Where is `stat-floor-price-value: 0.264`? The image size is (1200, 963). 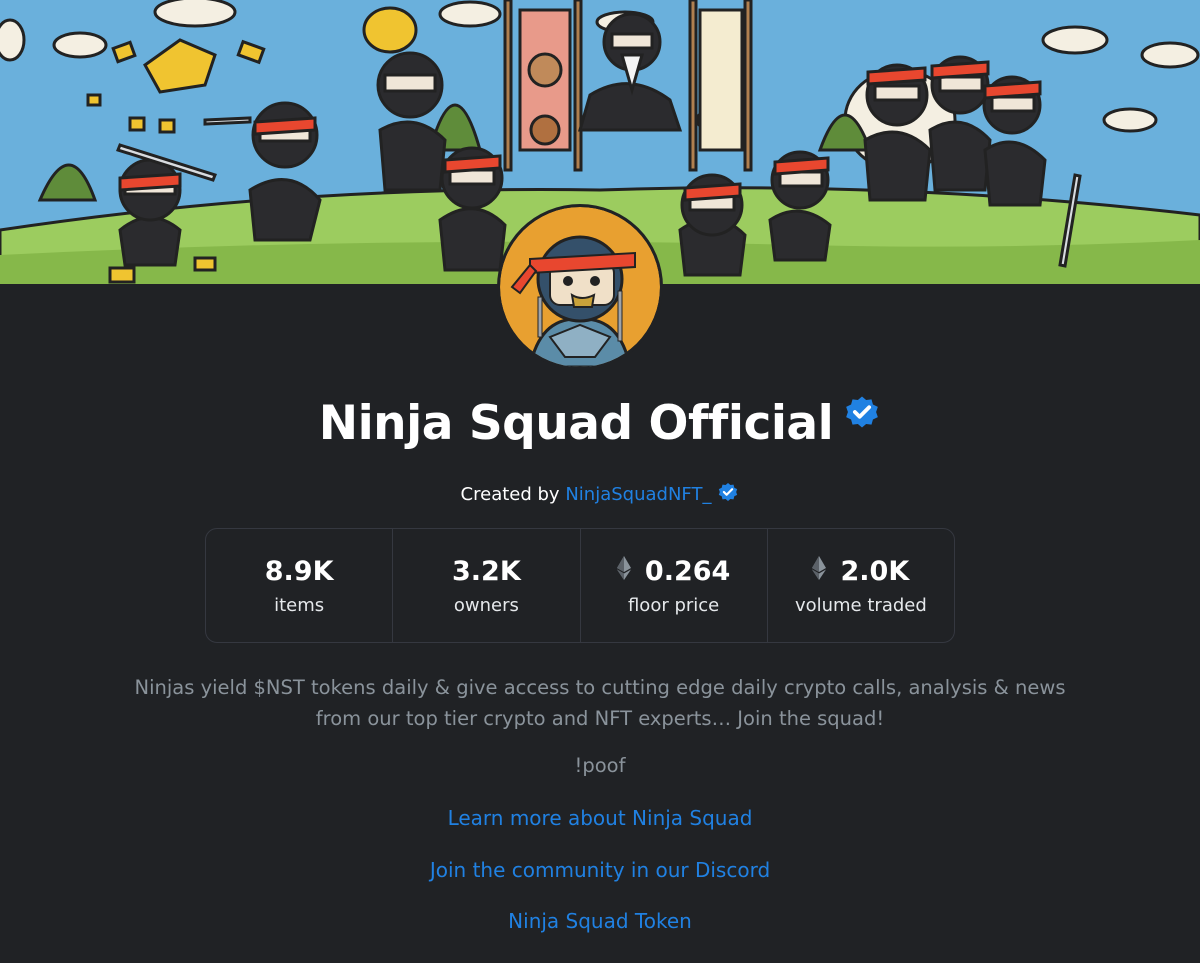 stat-floor-price-value: 0.264 is located at coordinates (673, 572).